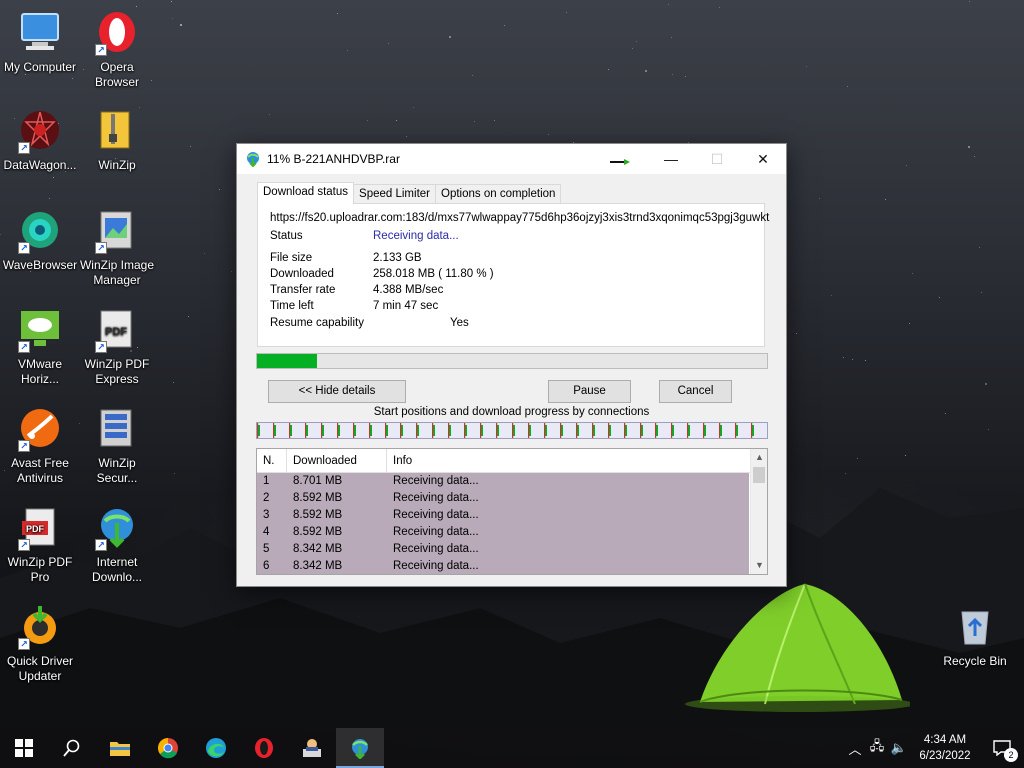 The image size is (1024, 768). What do you see at coordinates (24, 748) in the screenshot?
I see `start-button` at bounding box center [24, 748].